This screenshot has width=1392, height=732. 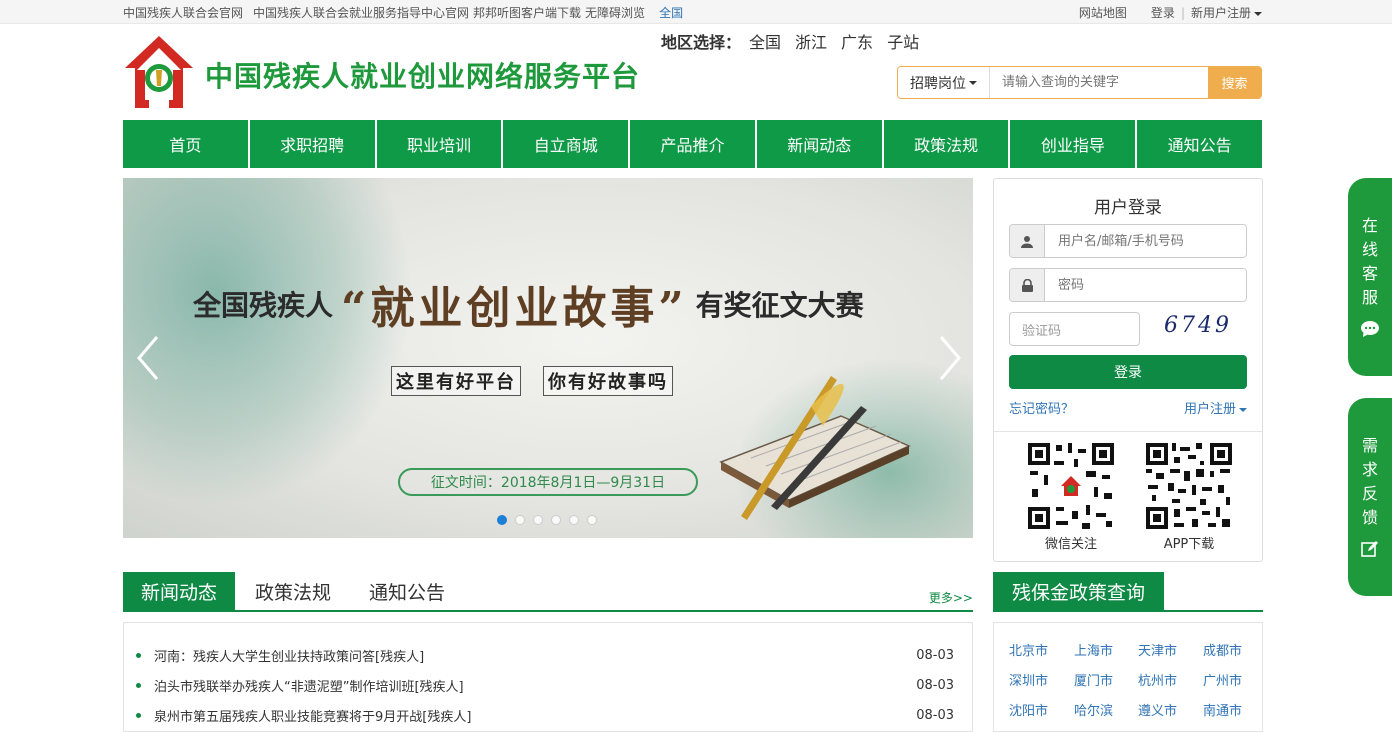 I want to click on headline-quote: “就业创业故事”, so click(x=514, y=308).